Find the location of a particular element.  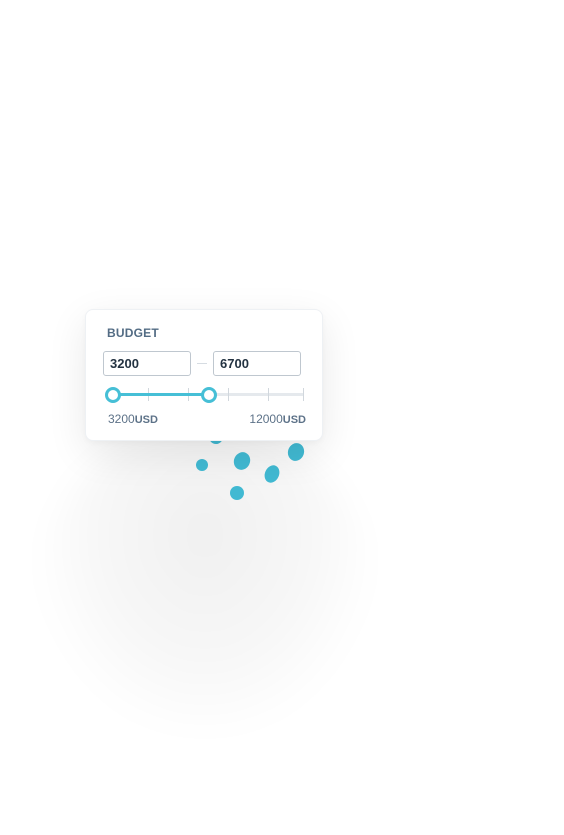

budget-range-slider is located at coordinates (204, 395).